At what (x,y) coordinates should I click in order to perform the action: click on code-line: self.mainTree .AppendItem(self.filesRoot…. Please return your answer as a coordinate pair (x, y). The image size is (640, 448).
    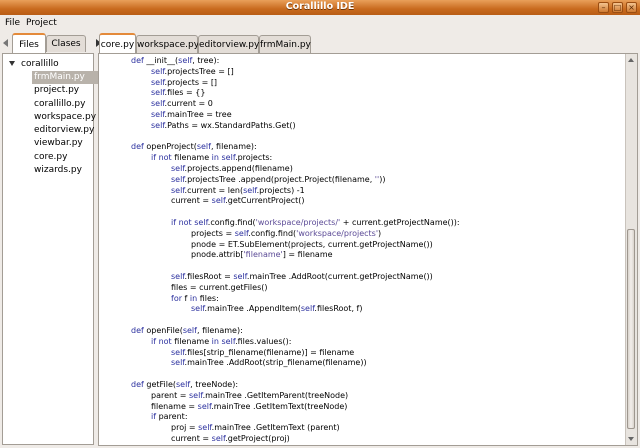
    Looking at the image, I should click on (277, 309).